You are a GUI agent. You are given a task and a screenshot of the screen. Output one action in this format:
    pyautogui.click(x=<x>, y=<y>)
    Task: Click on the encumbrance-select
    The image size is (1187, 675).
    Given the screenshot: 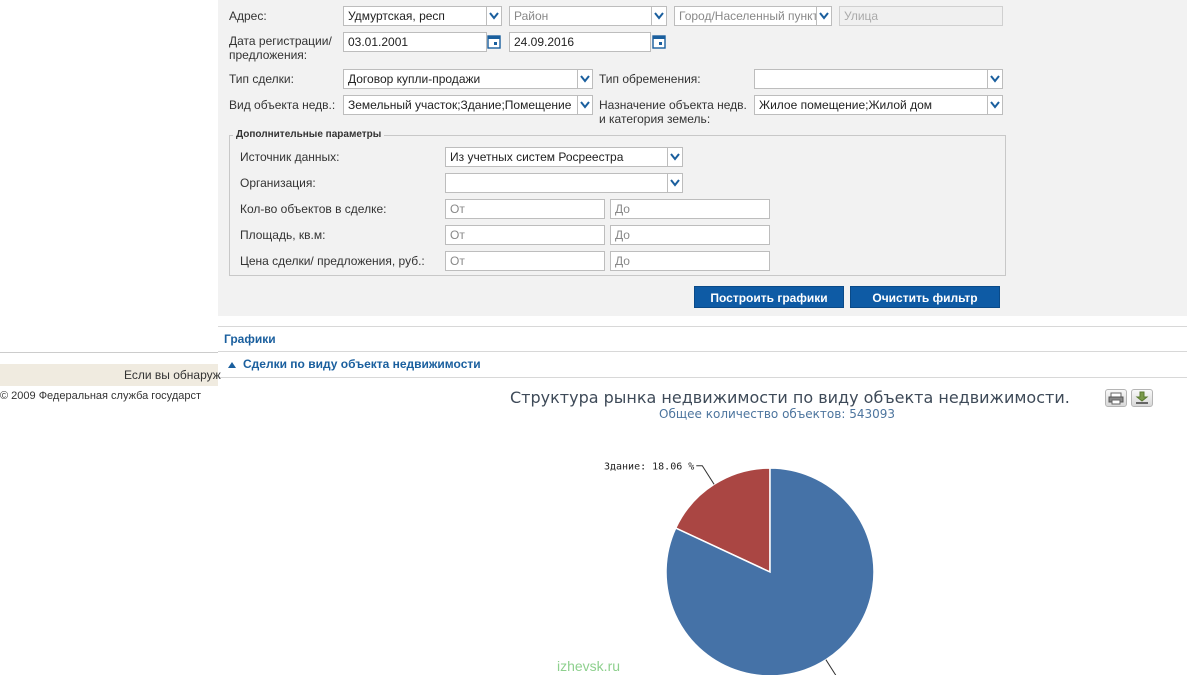 What is the action you would take?
    pyautogui.click(x=871, y=79)
    